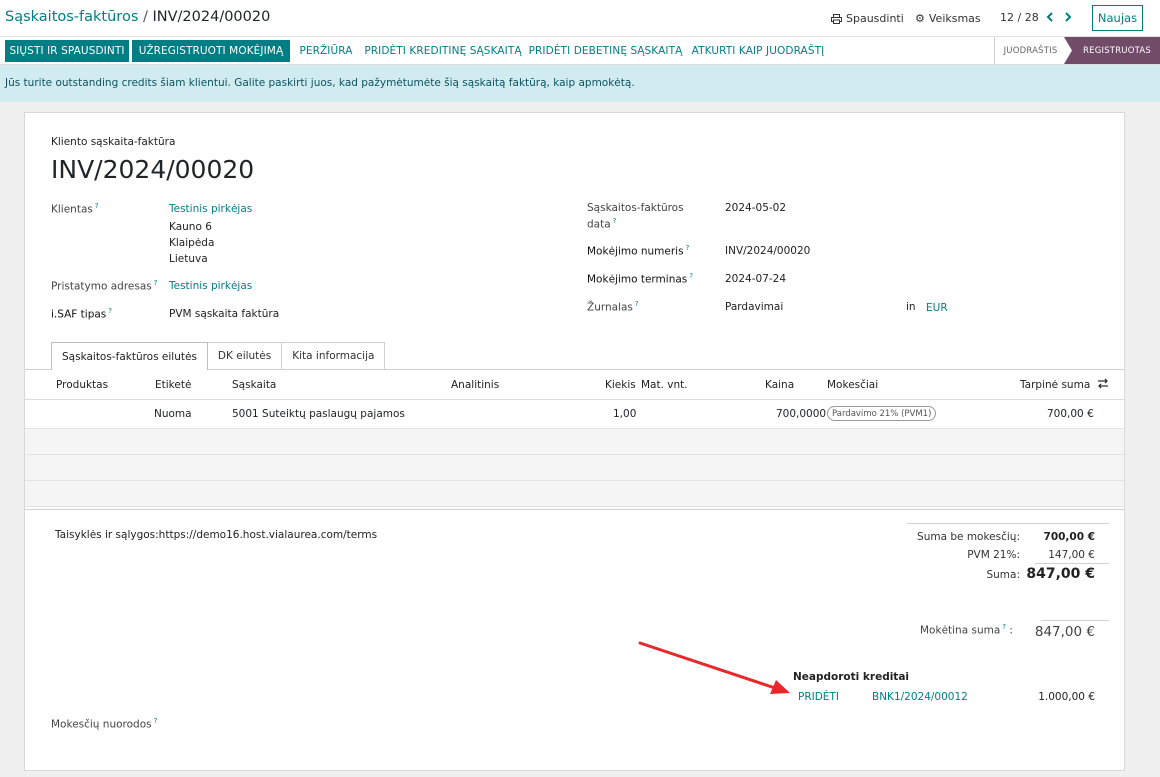 Image resolution: width=1160 pixels, height=777 pixels. What do you see at coordinates (79, 314) in the screenshot?
I see `isaf-type-label-text: i.SAF tipas` at bounding box center [79, 314].